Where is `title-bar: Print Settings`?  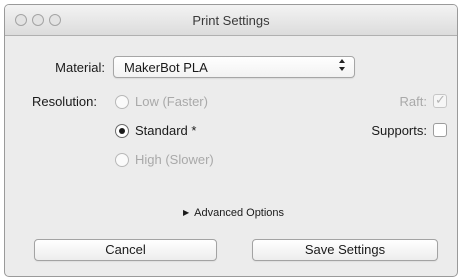
title-bar: Print Settings is located at coordinates (231, 20).